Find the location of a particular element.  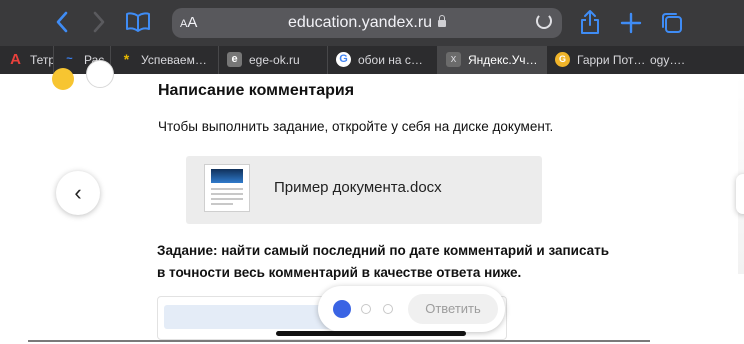

favicon-icon: A is located at coordinates (15, 59).